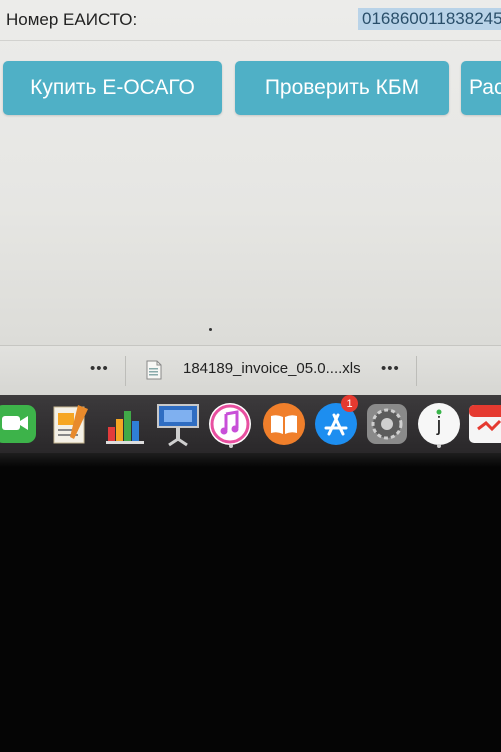  What do you see at coordinates (387, 424) in the screenshot?
I see `system-preferences-icon` at bounding box center [387, 424].